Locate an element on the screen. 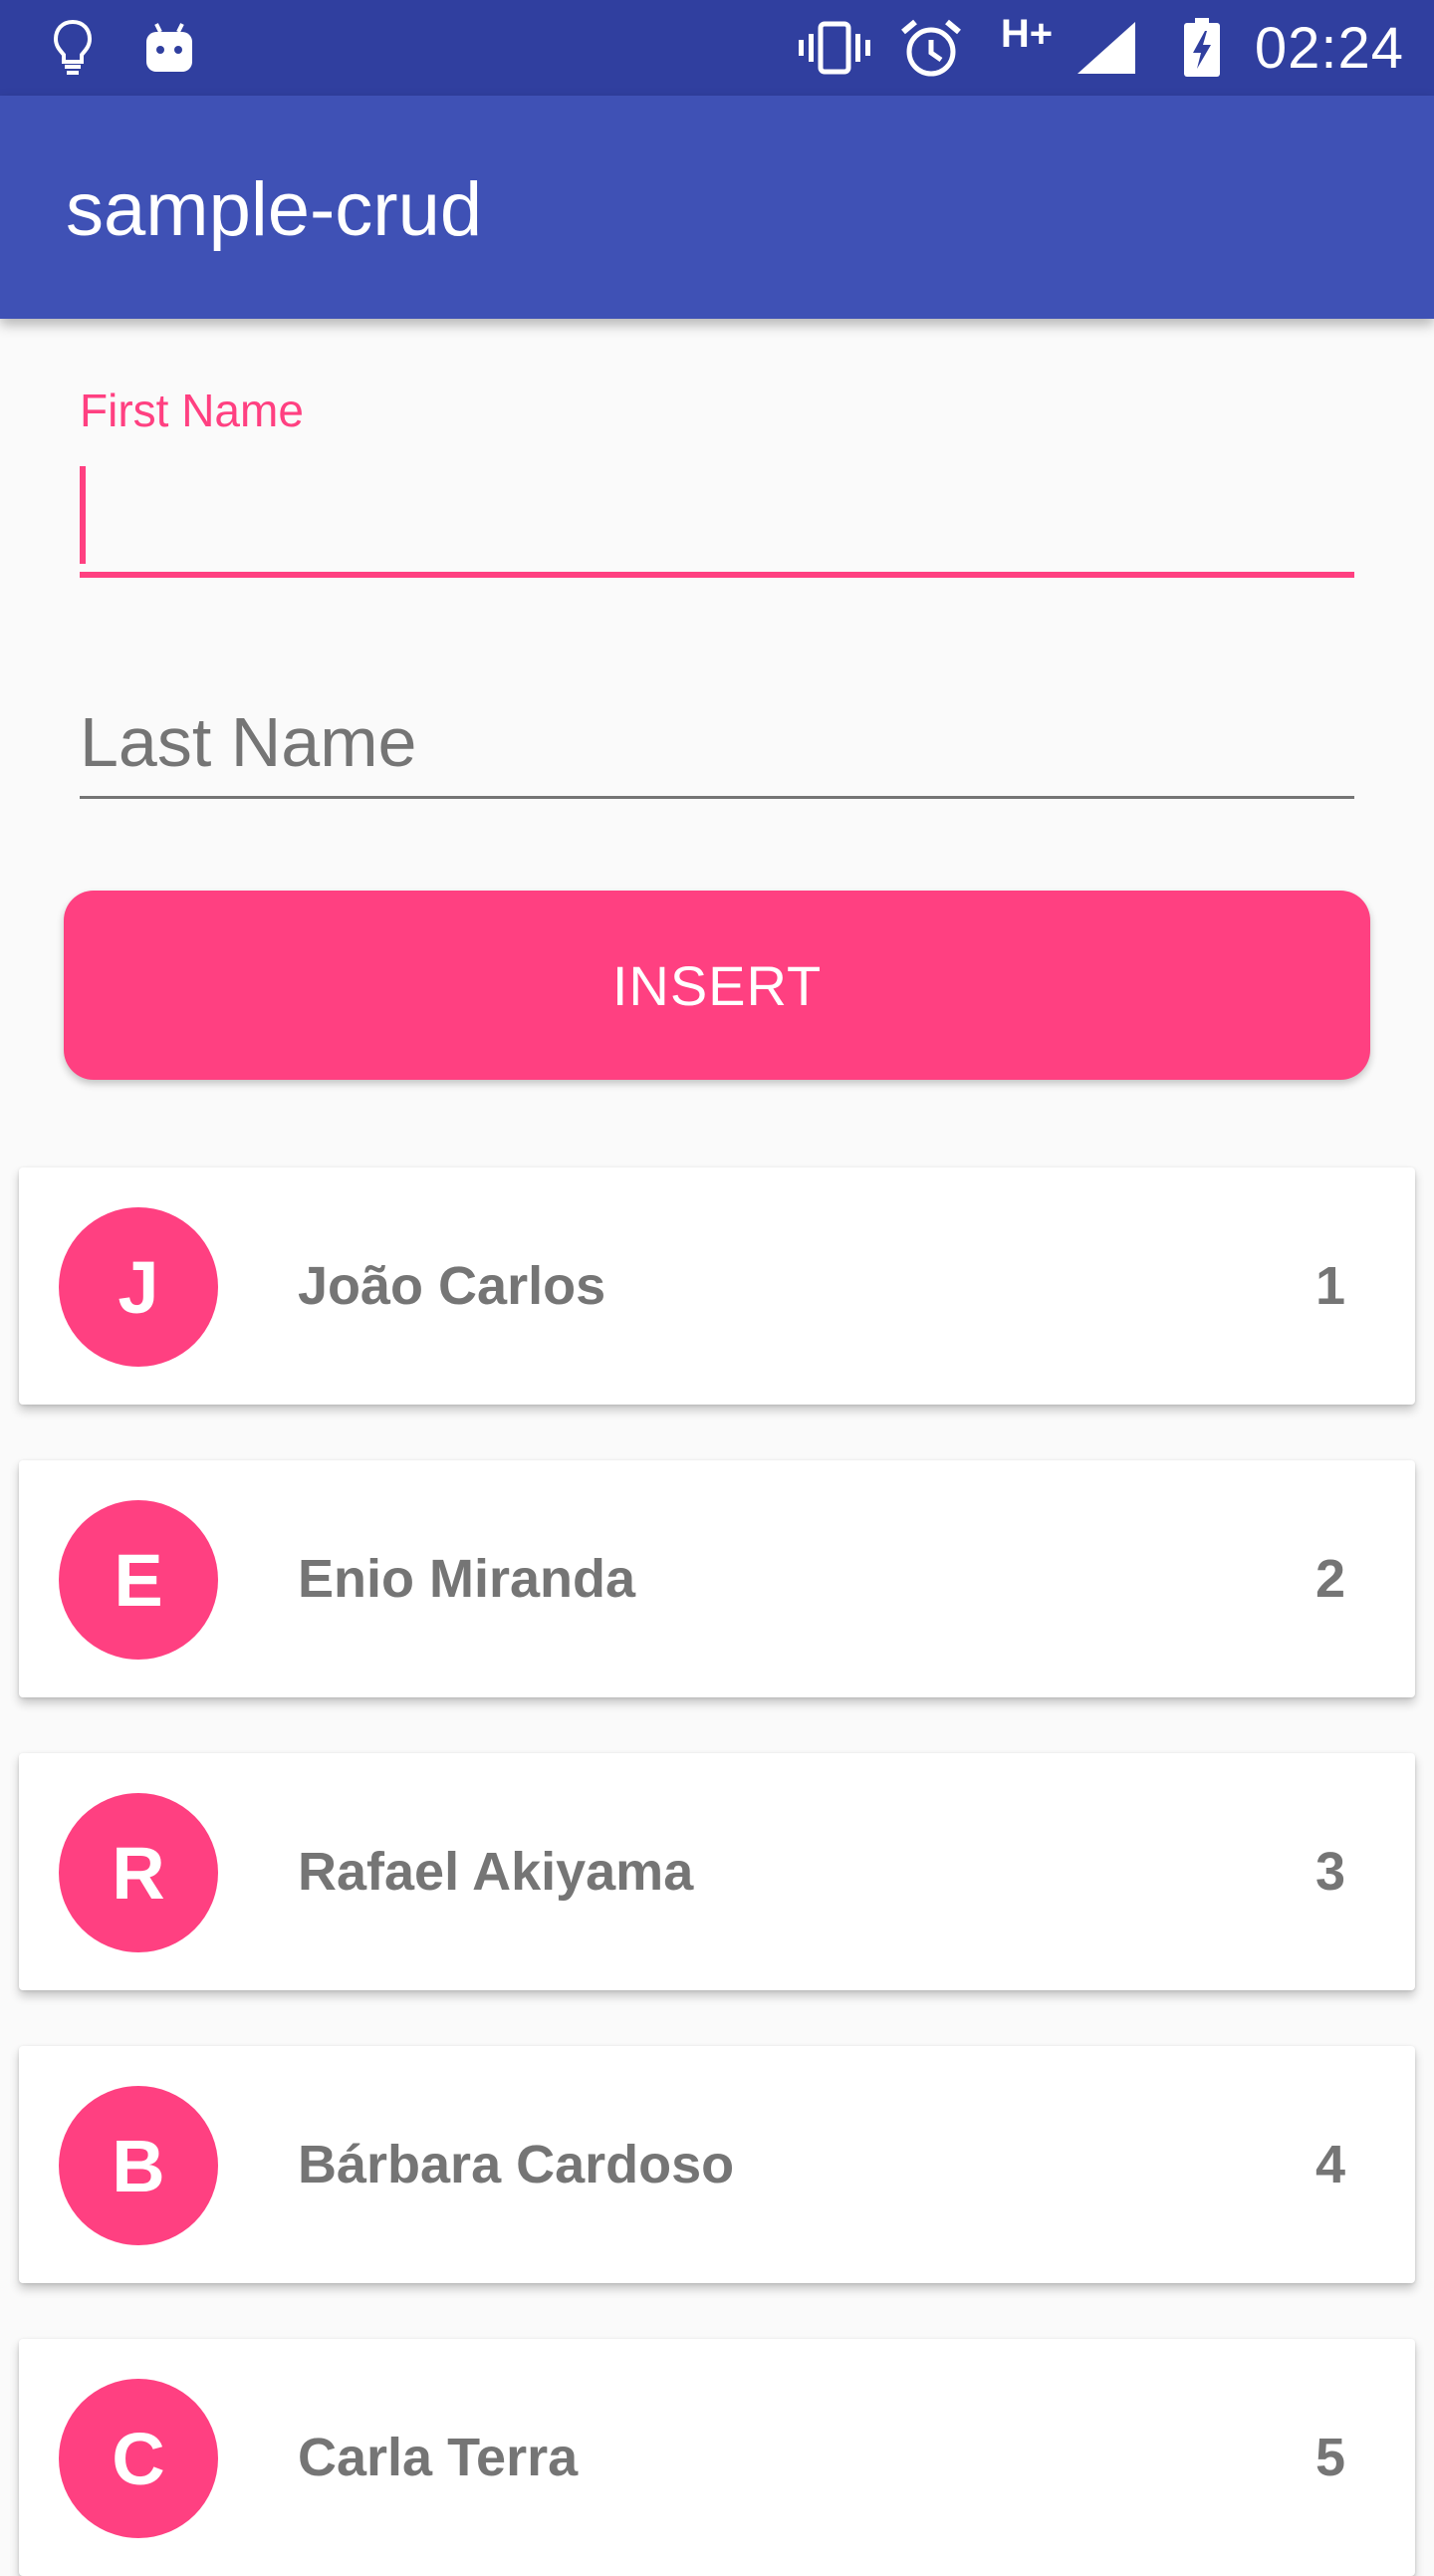  status-bar: H+ 02:24 is located at coordinates (717, 48).